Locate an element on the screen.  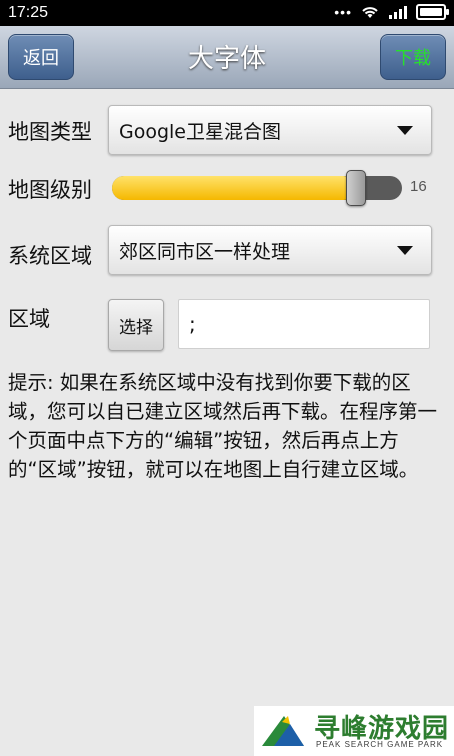
download-button: 下载 is located at coordinates (413, 57).